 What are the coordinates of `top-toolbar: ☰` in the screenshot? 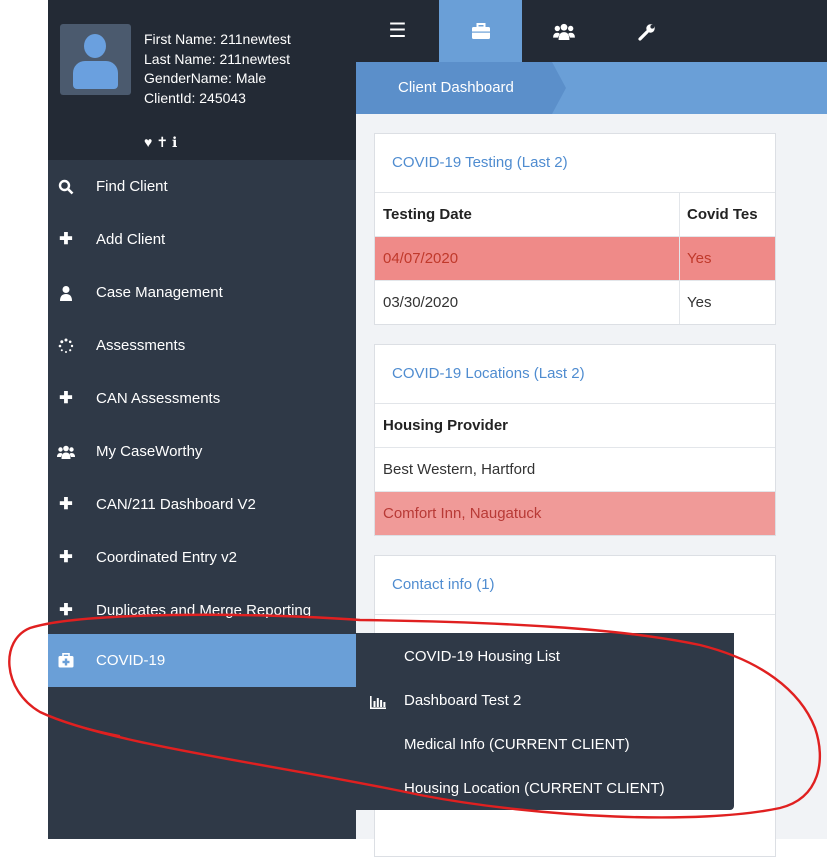 It's located at (591, 31).